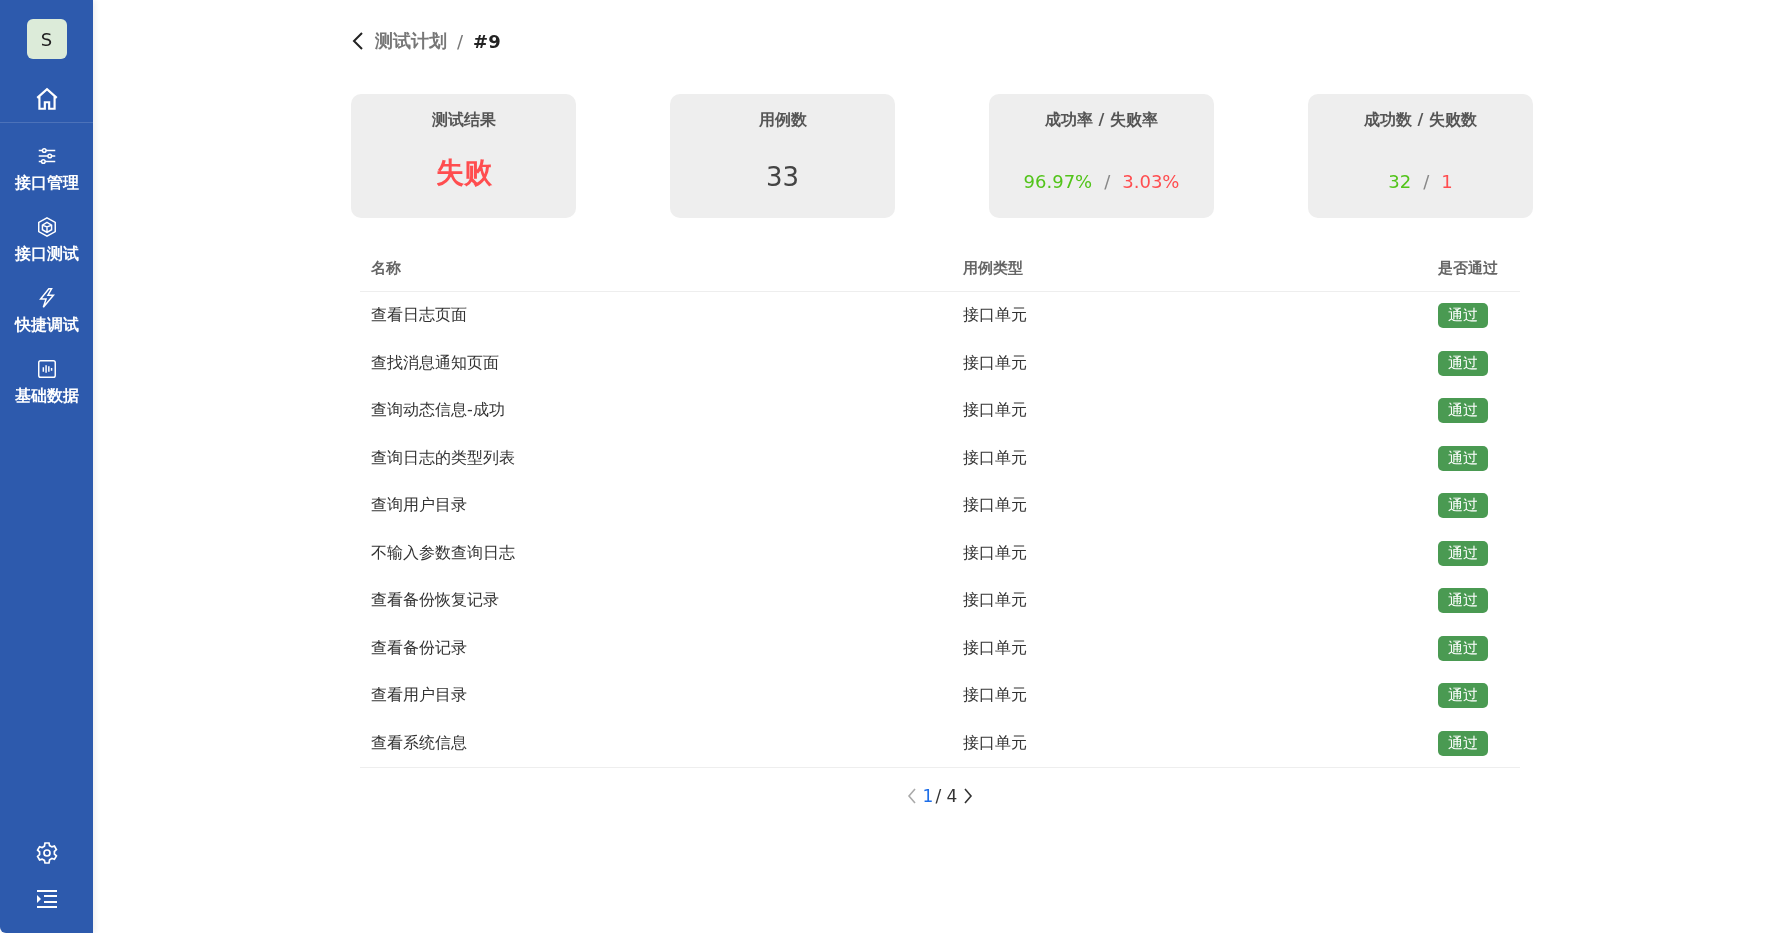 This screenshot has height=933, width=1788. I want to click on table-cell-text: 查询日志的类型列表, so click(443, 457).